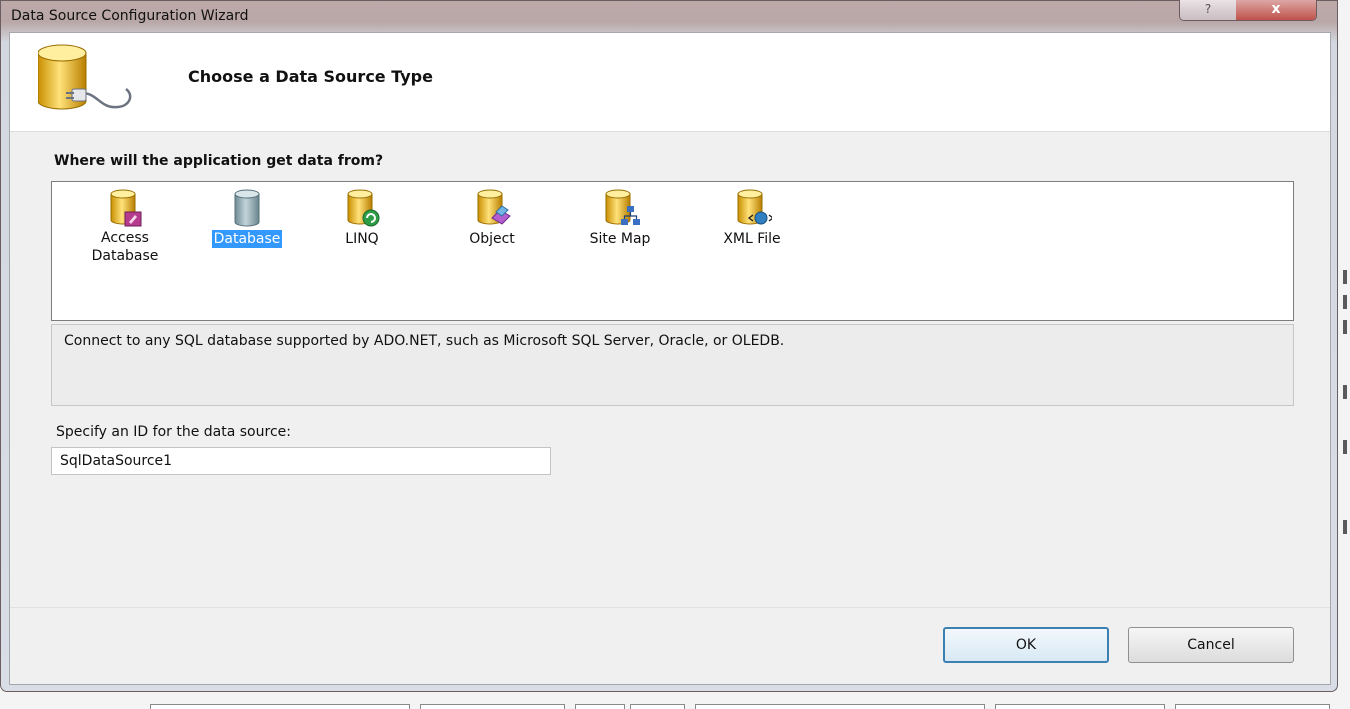  Describe the element at coordinates (362, 239) in the screenshot. I see `type-label: LINQ` at that location.